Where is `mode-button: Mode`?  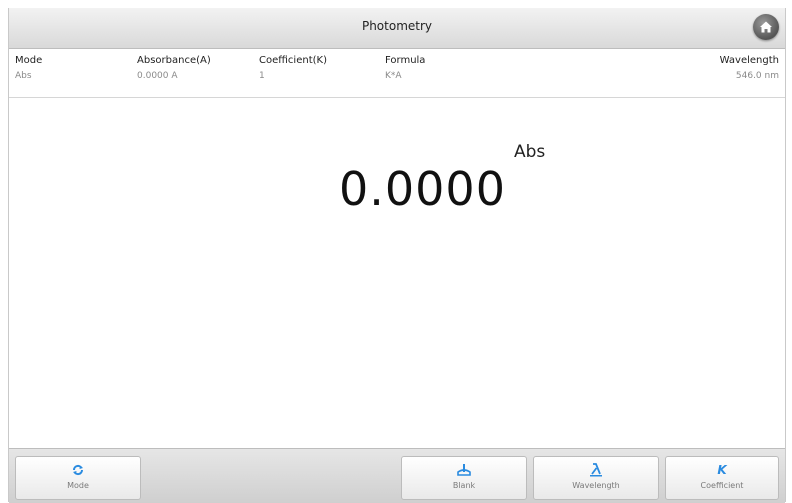 mode-button: Mode is located at coordinates (78, 478).